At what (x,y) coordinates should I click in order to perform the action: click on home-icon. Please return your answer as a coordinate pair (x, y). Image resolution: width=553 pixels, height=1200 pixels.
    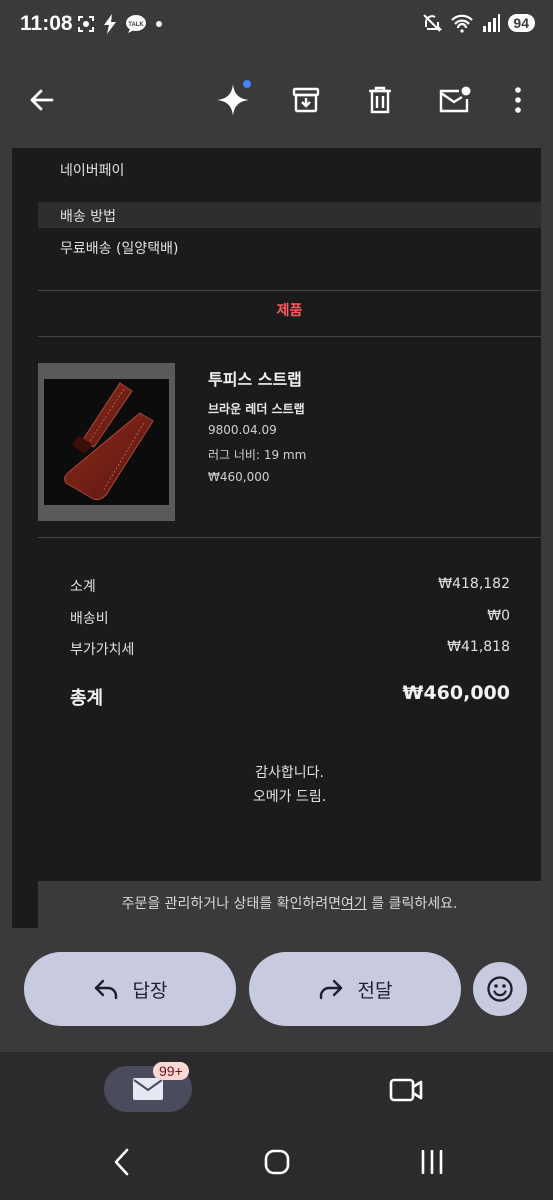
    Looking at the image, I should click on (277, 1162).